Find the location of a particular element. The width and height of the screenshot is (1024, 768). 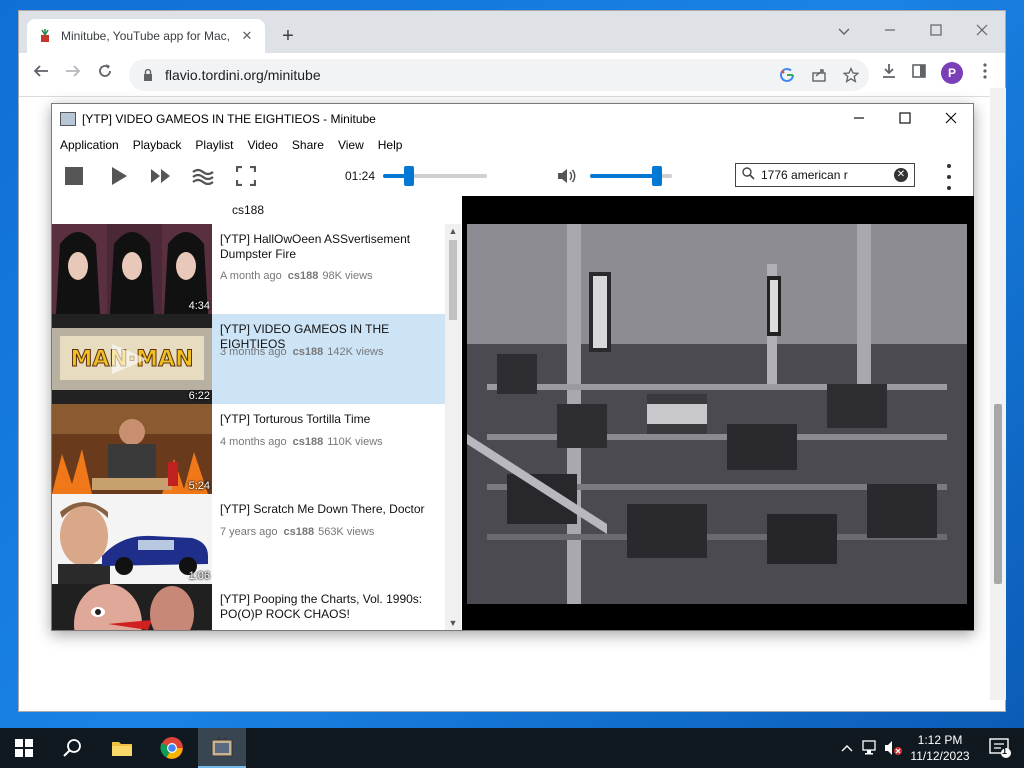

video-meta: 4 months ago cs188 110K views is located at coordinates (301, 442).